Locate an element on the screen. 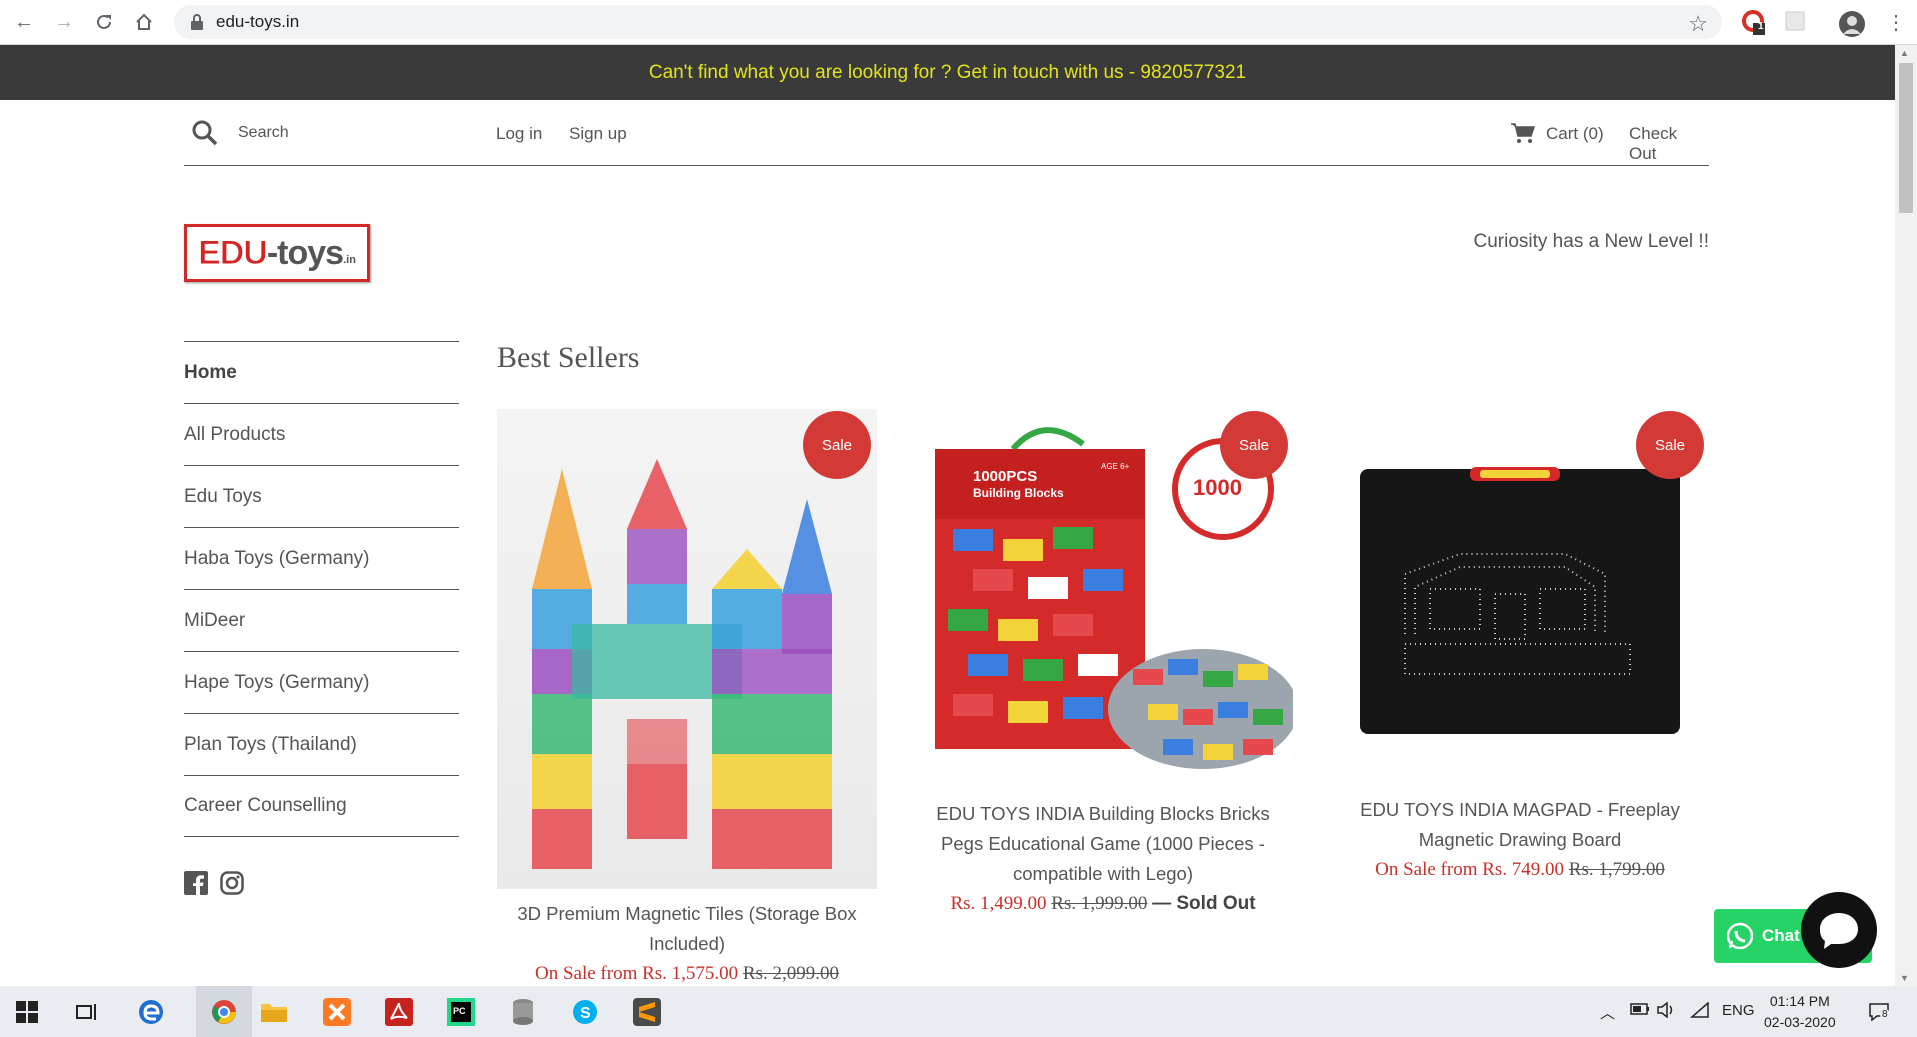  login-link: Log in is located at coordinates (519, 134).